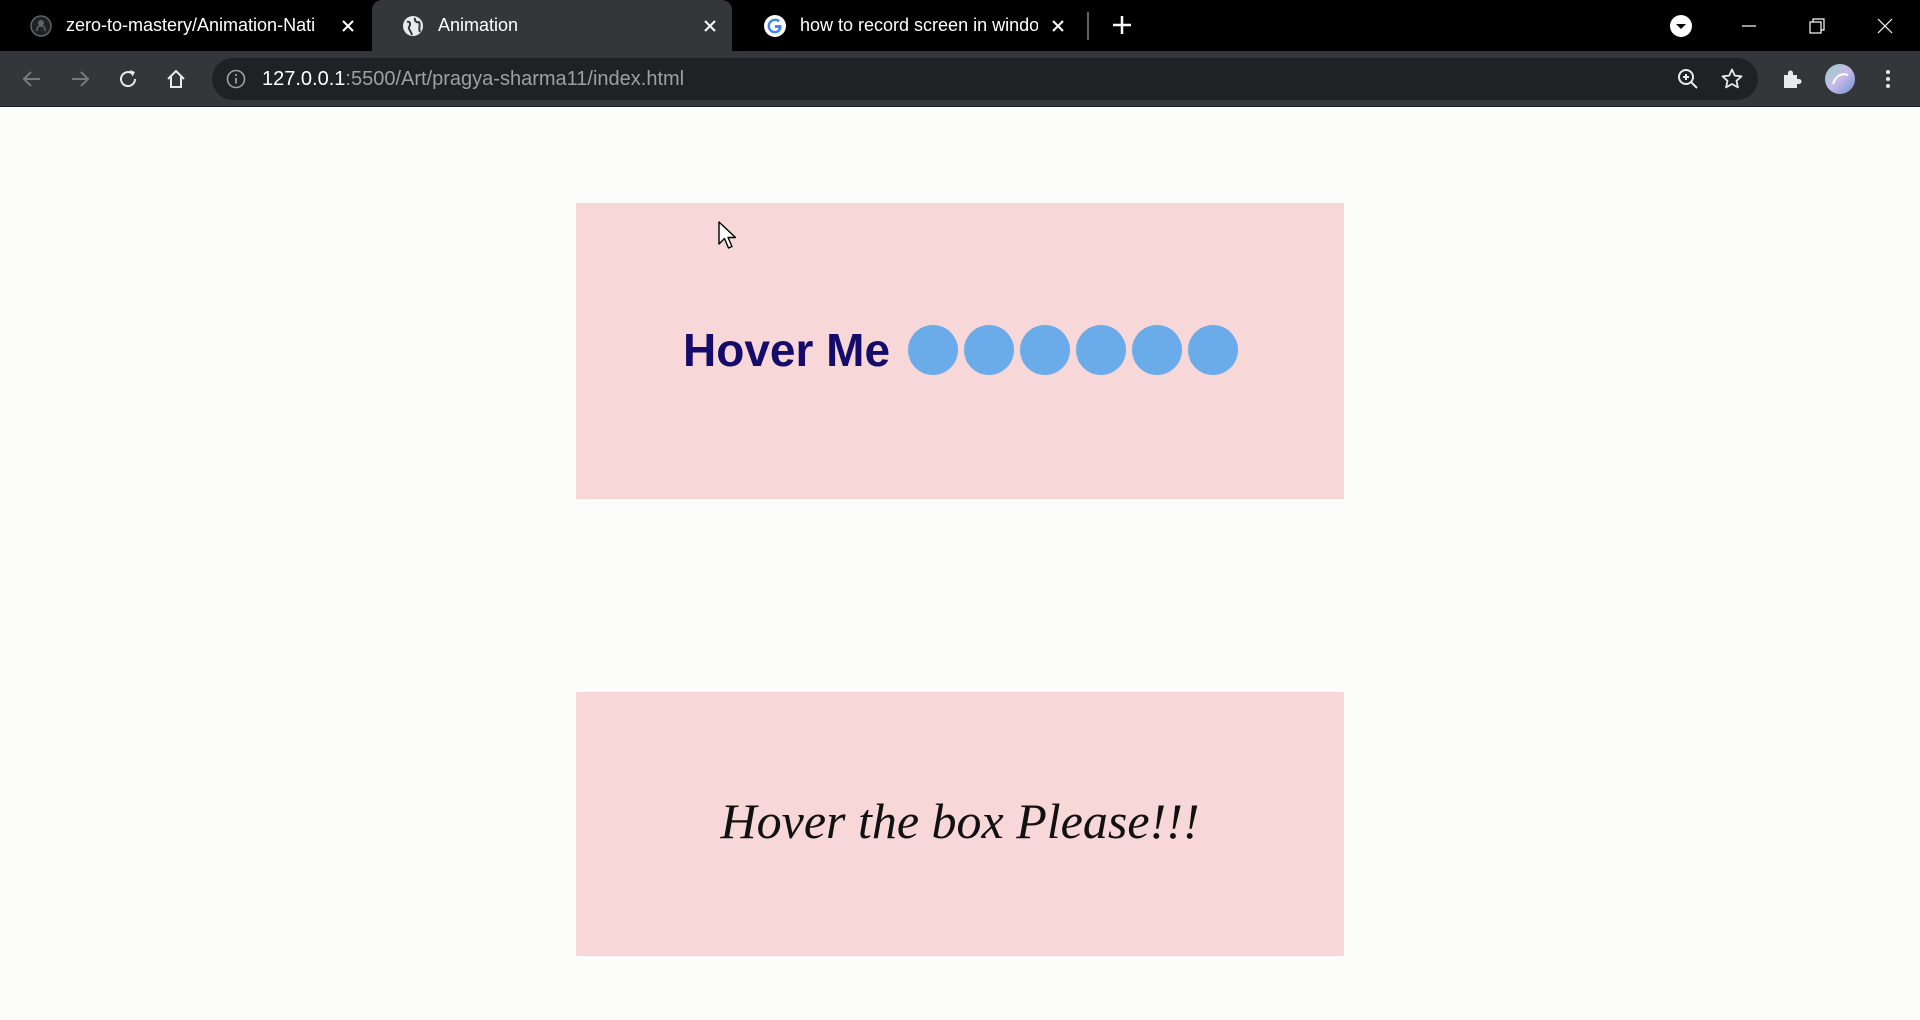 The width and height of the screenshot is (1920, 1020). What do you see at coordinates (515, 79) in the screenshot?
I see `url-path: :5500/Art/pragya-sharma11/index.html` at bounding box center [515, 79].